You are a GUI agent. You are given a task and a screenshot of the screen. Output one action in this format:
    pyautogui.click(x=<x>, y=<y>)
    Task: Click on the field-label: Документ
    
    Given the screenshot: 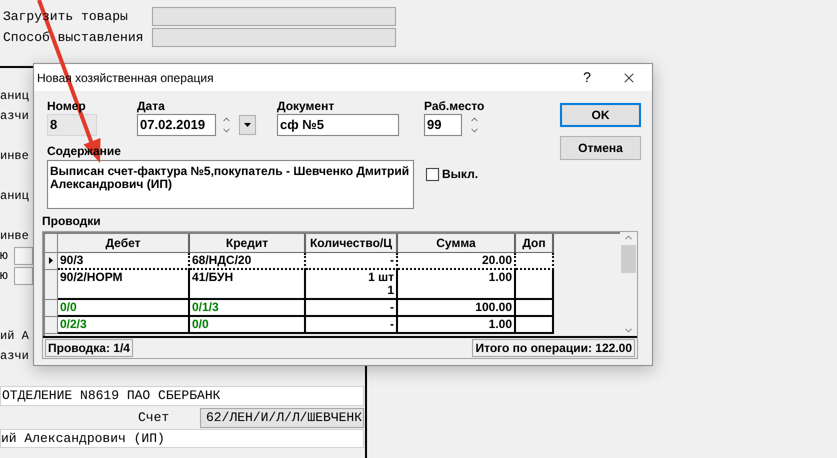 What is the action you would take?
    pyautogui.click(x=305, y=106)
    